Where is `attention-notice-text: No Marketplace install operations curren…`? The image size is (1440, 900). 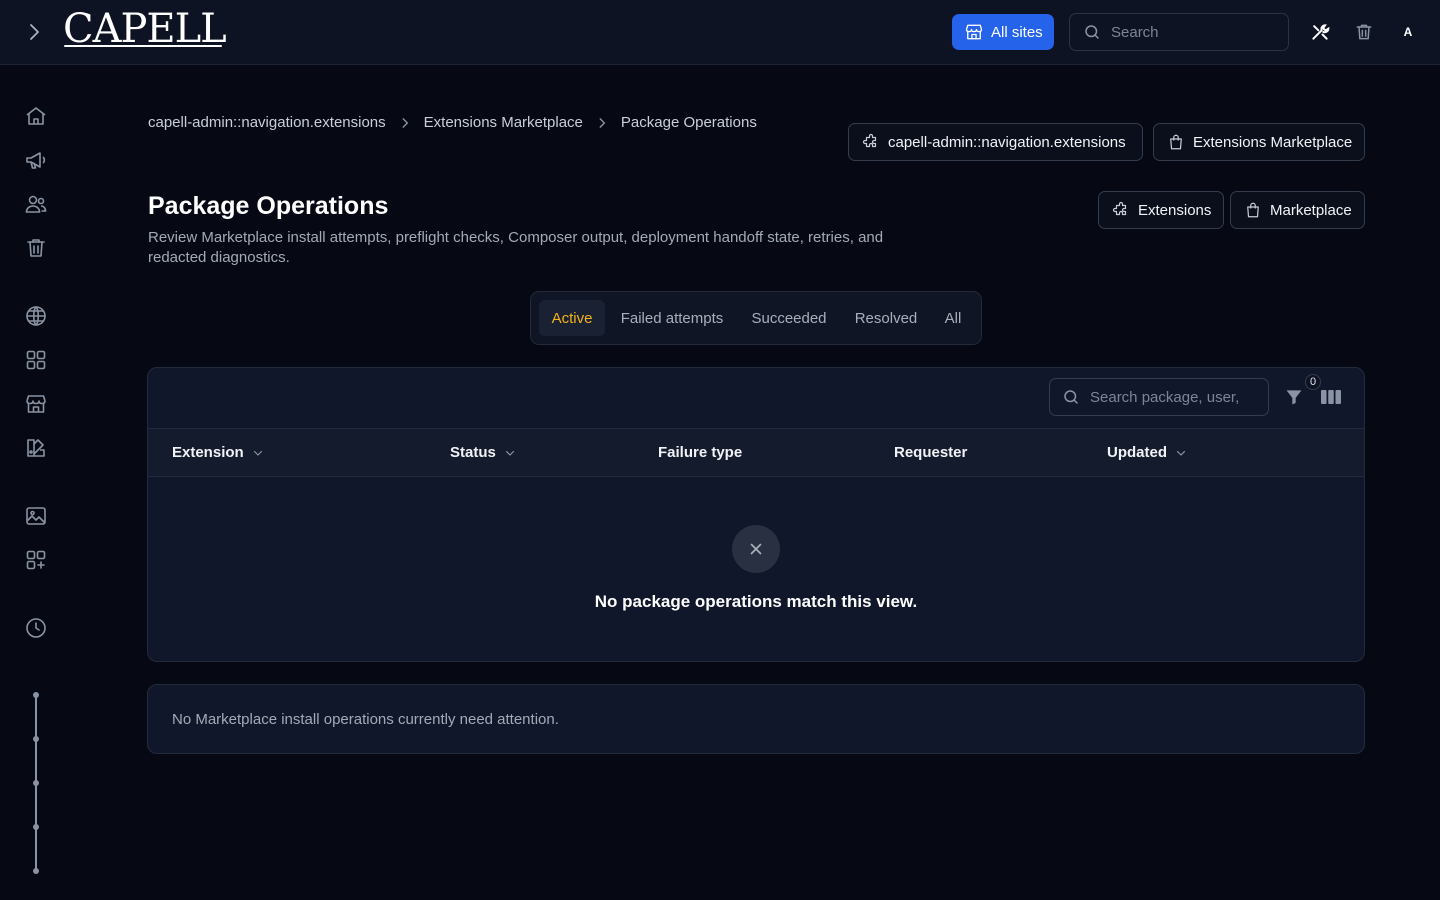
attention-notice-text: No Marketplace install operations curren… is located at coordinates (365, 719).